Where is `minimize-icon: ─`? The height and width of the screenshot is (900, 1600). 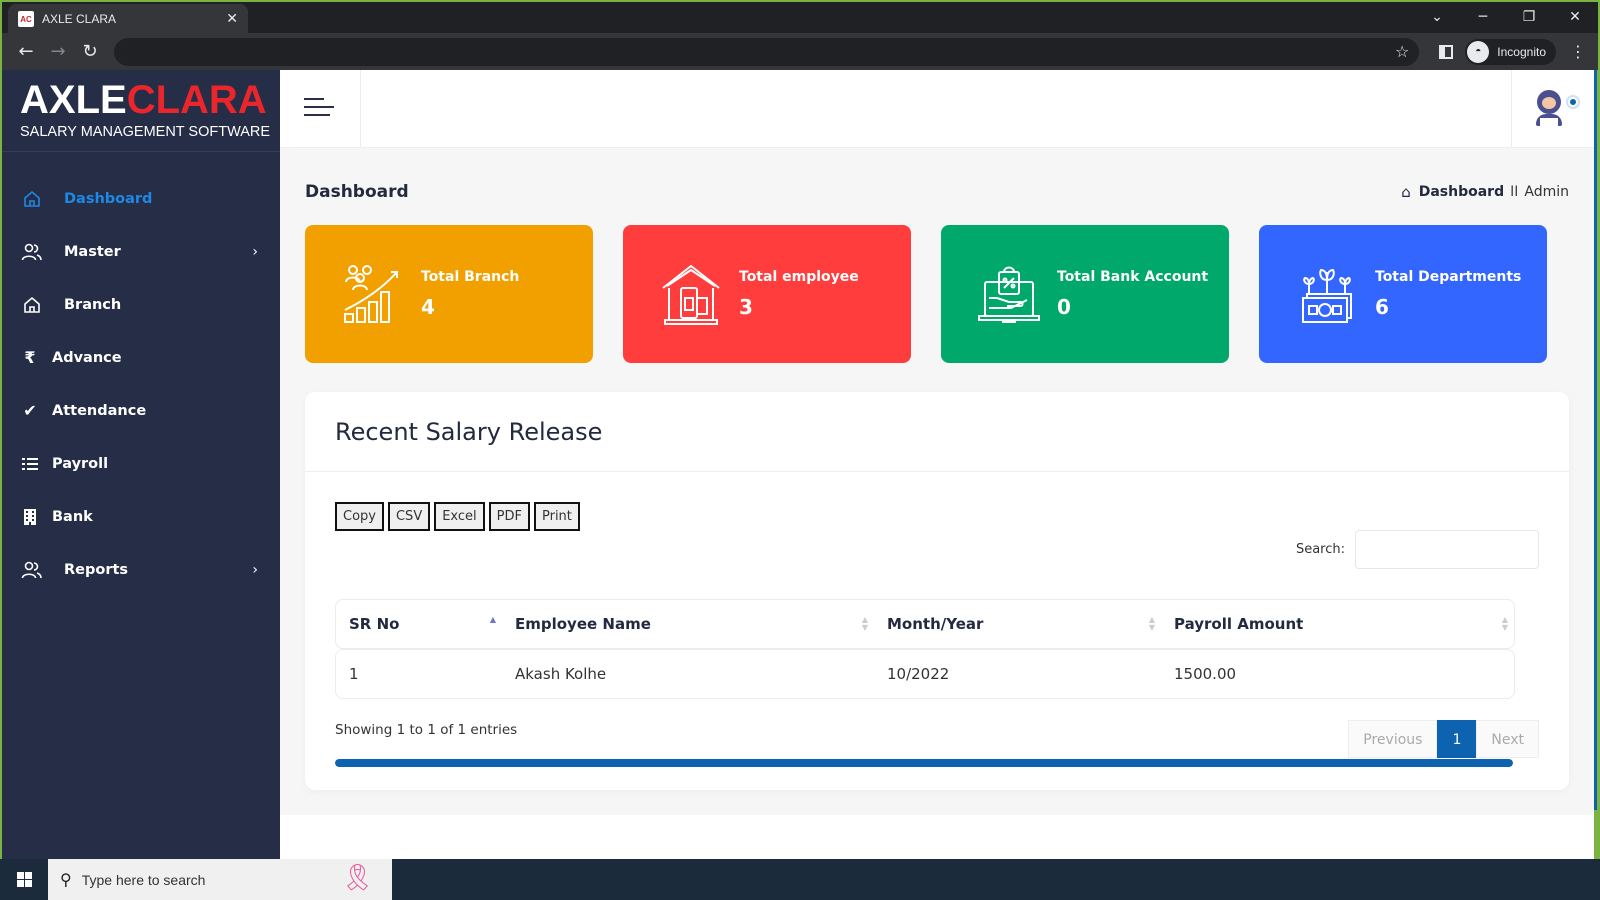
minimize-icon: ─ is located at coordinates (1483, 17).